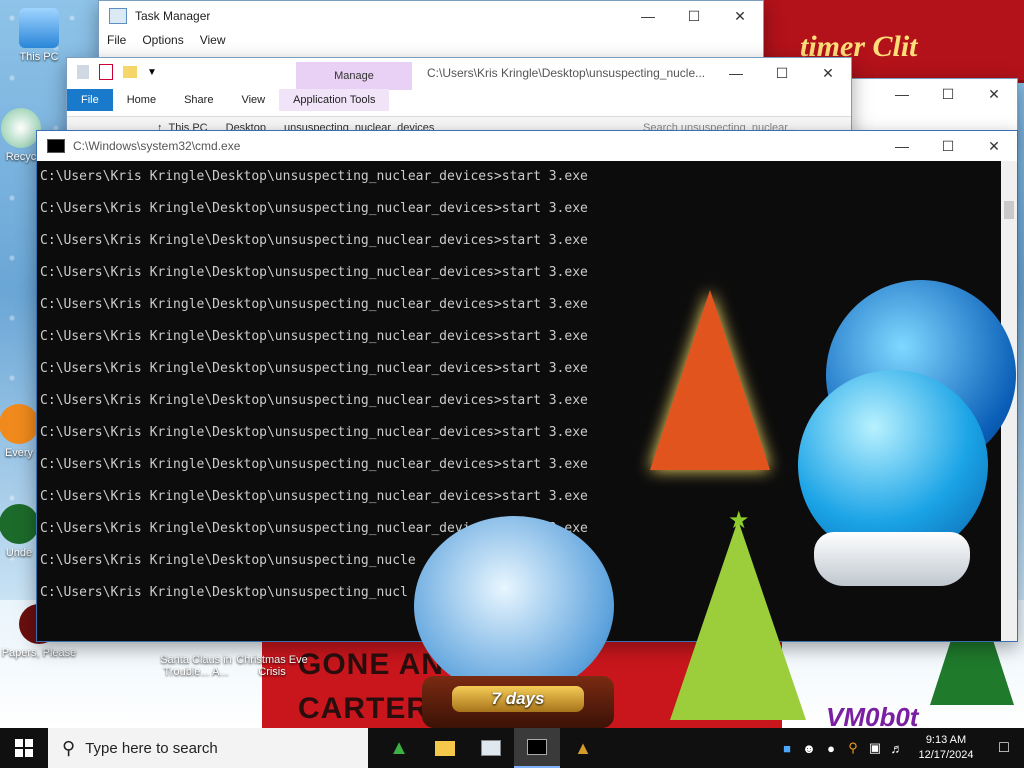 Image resolution: width=1024 pixels, height=768 pixels. I want to click on folder-icon, so click(445, 748).